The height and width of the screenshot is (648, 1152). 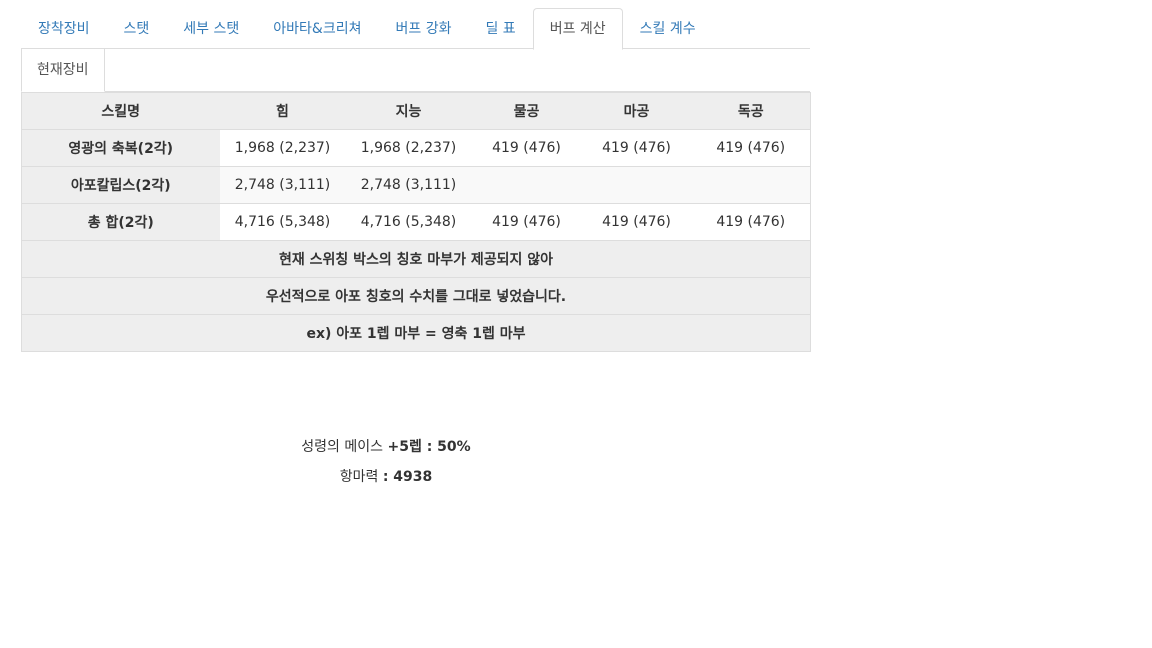 I want to click on column-header-indep-atk: 독공, so click(x=751, y=111).